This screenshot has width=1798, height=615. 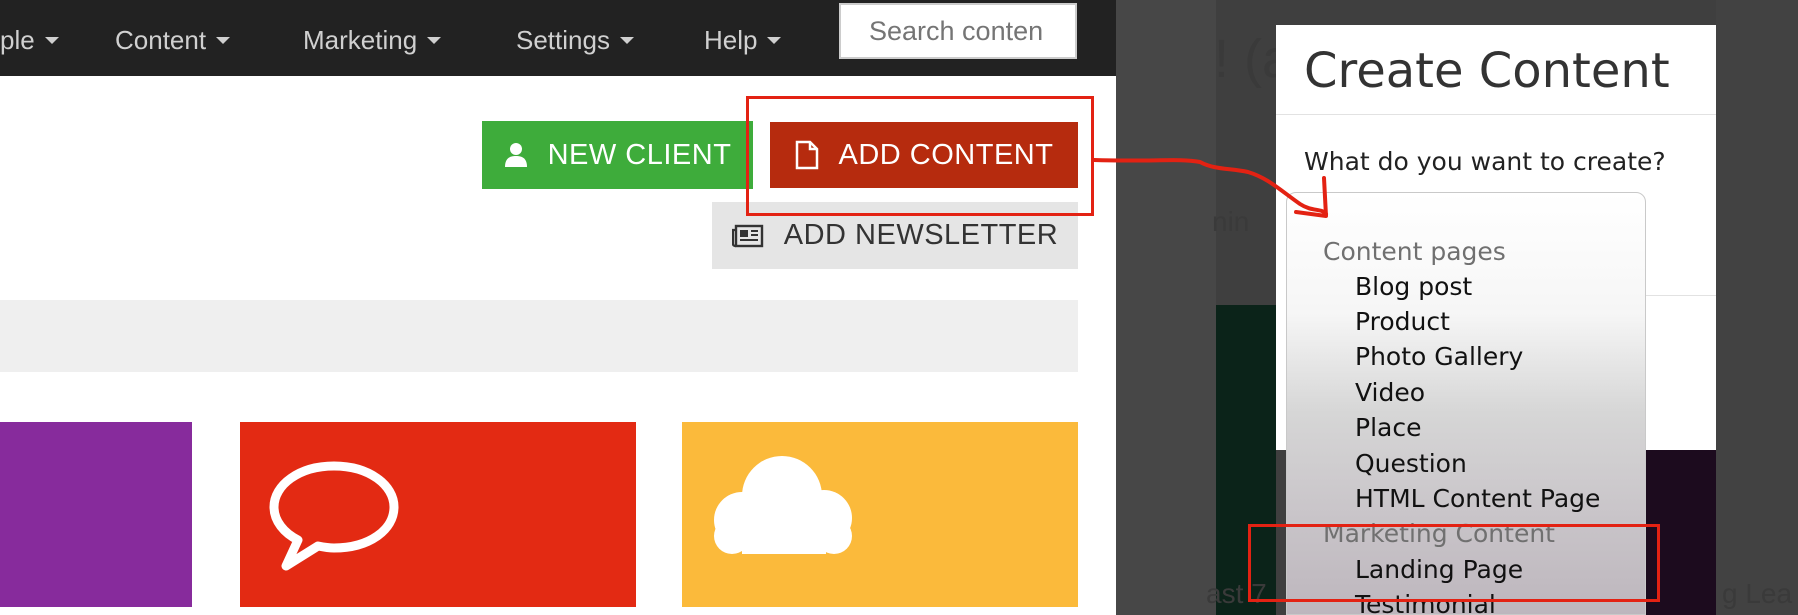 I want to click on background-text-fragment: nin, so click(x=1231, y=221).